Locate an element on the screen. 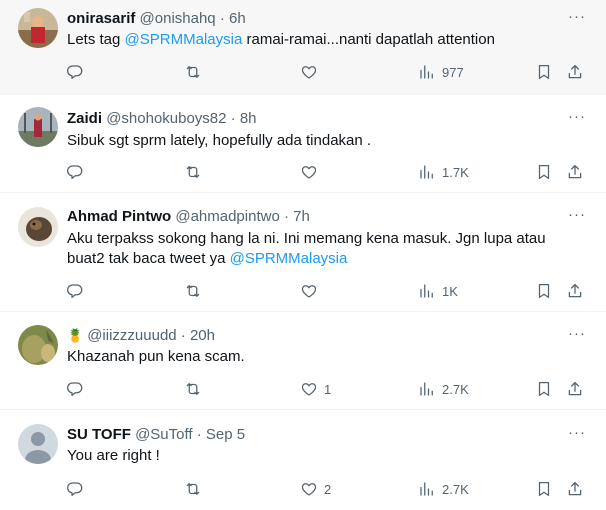 The width and height of the screenshot is (606, 510). tweet-actions: 1K is located at coordinates (303, 291).